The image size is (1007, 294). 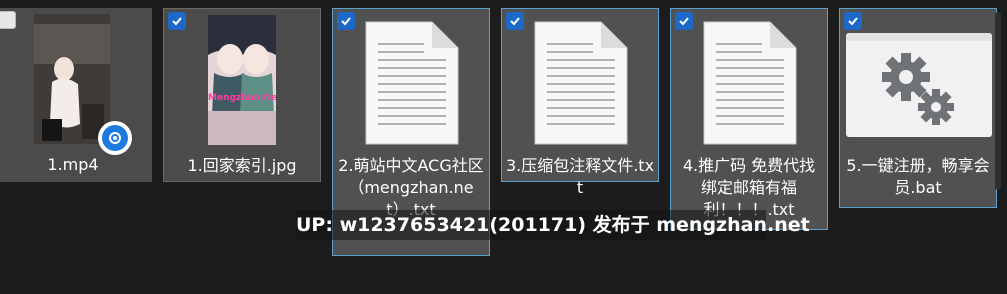 I want to click on batch-file-icon, so click(x=919, y=85).